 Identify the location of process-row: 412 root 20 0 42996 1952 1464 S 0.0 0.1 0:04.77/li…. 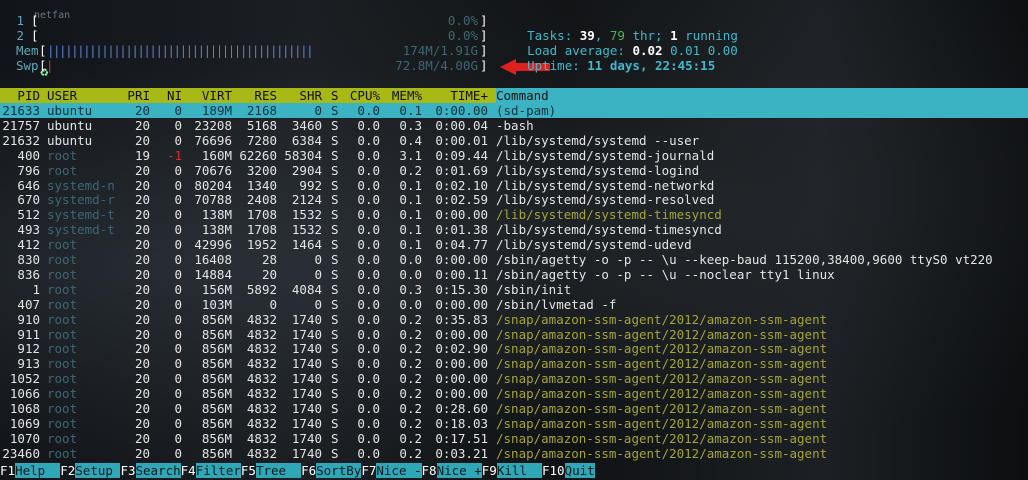
(514, 244).